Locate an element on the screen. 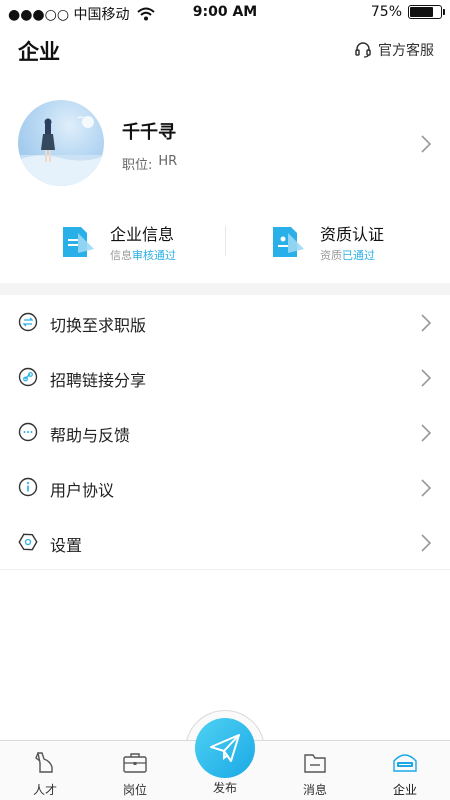  profile-role: 职位: HR is located at coordinates (149, 163).